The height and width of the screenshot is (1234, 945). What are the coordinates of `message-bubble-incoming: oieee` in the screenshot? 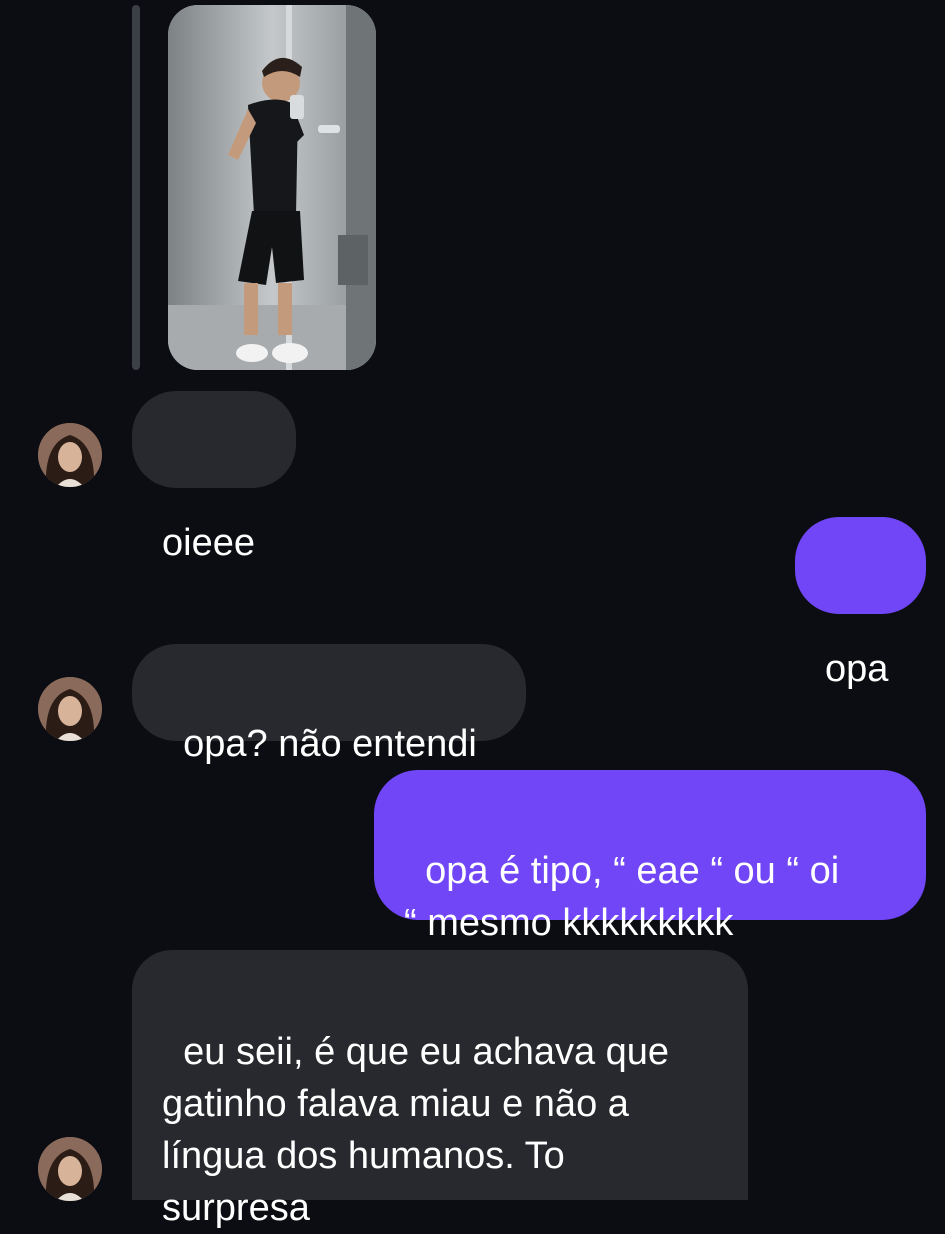 It's located at (214, 477).